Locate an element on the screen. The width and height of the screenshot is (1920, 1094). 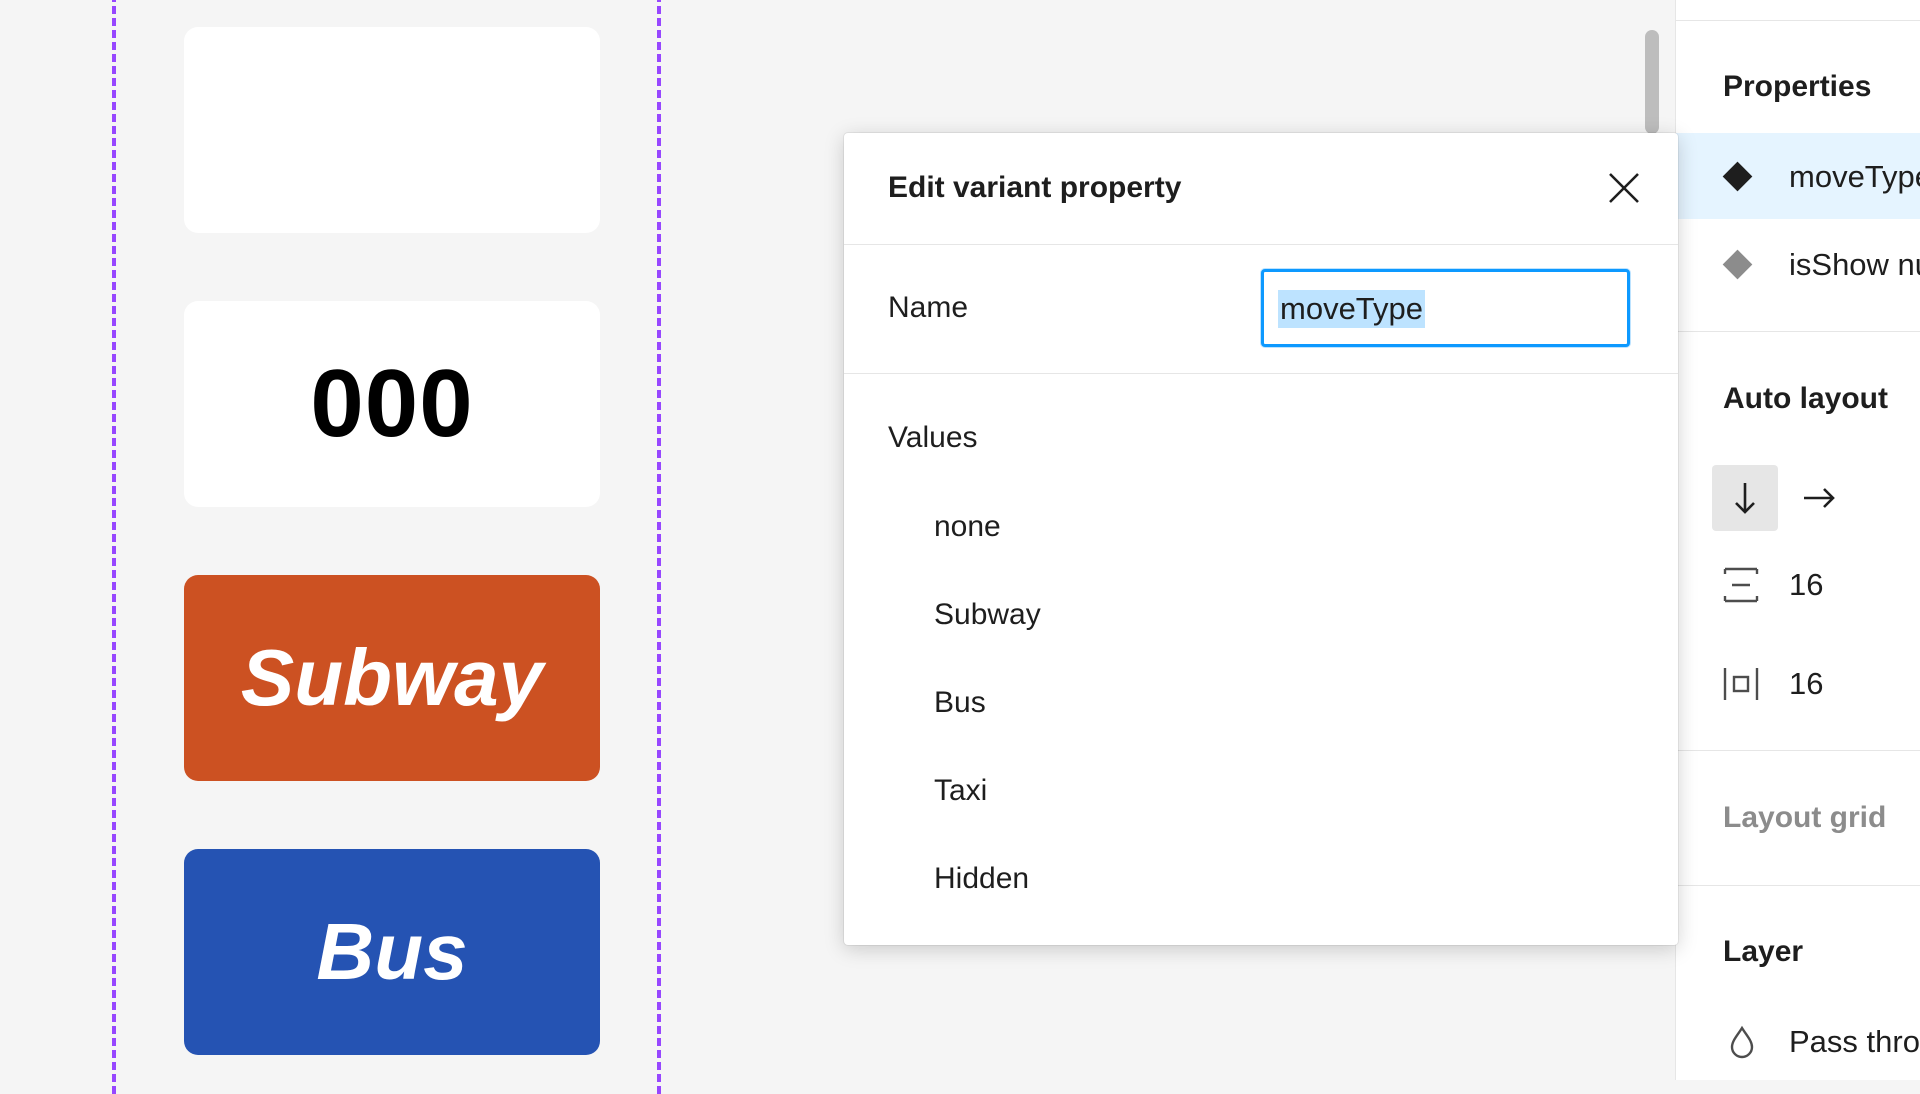
dialog-header: Edit variant property is located at coordinates (1261, 189).